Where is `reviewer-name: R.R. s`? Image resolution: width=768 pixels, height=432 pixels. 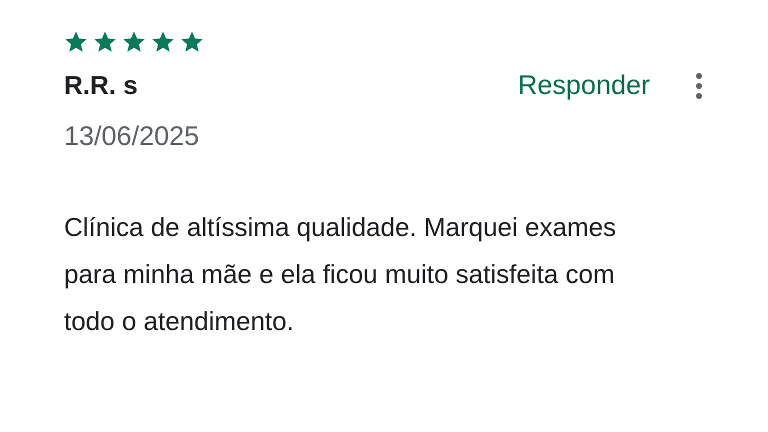
reviewer-name: R.R. s is located at coordinates (101, 85).